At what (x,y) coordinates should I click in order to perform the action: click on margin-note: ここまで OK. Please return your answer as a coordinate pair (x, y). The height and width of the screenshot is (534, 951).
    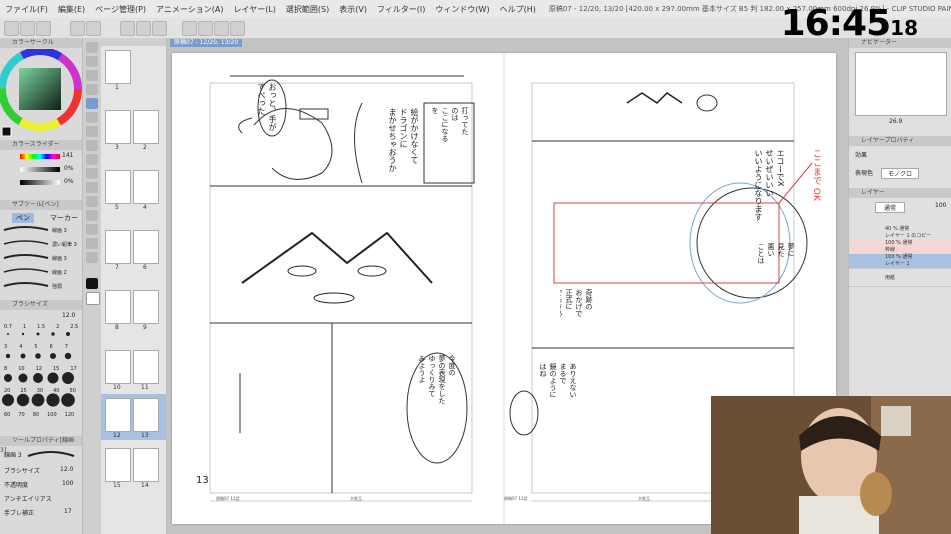
    Looking at the image, I should click on (816, 175).